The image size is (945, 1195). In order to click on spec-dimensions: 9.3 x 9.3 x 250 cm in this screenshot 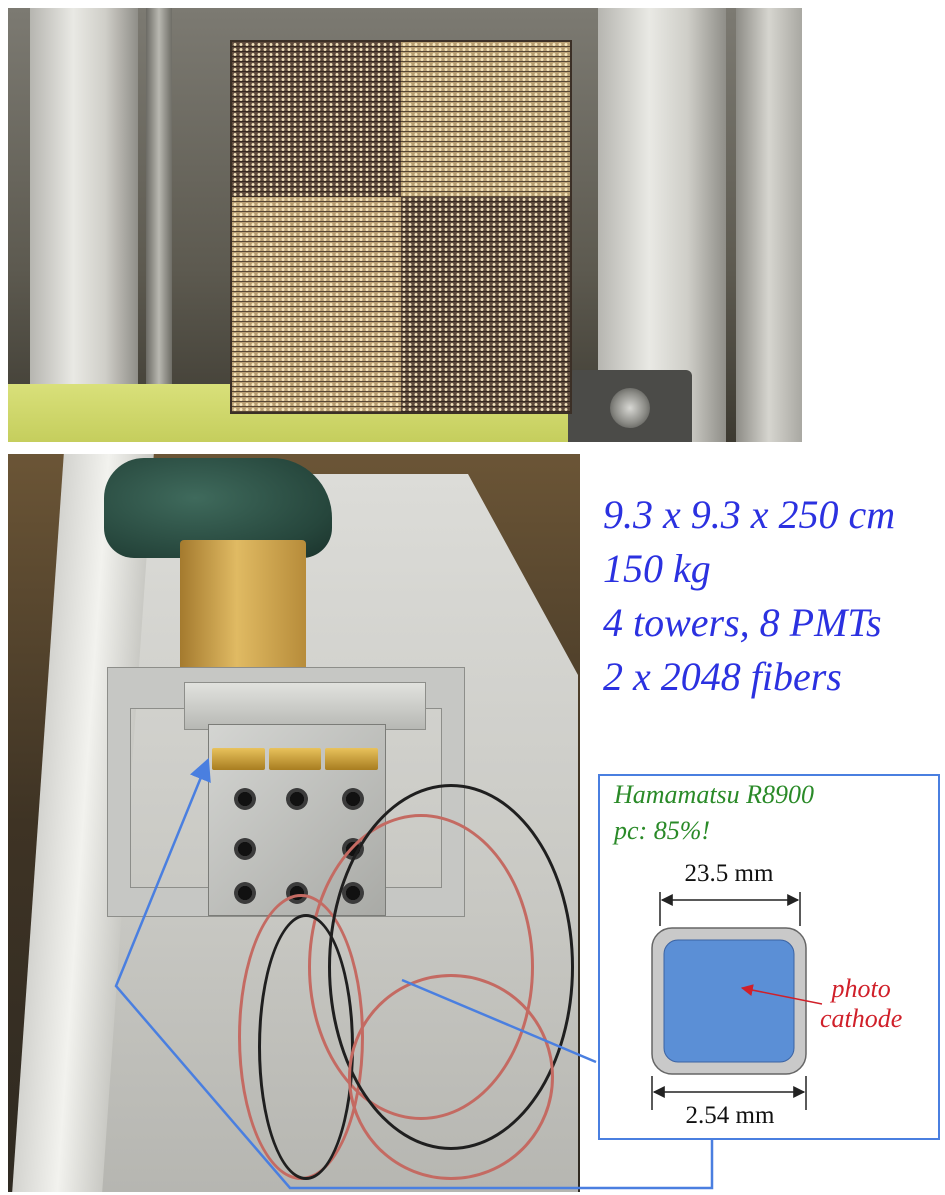, I will do `click(749, 514)`.